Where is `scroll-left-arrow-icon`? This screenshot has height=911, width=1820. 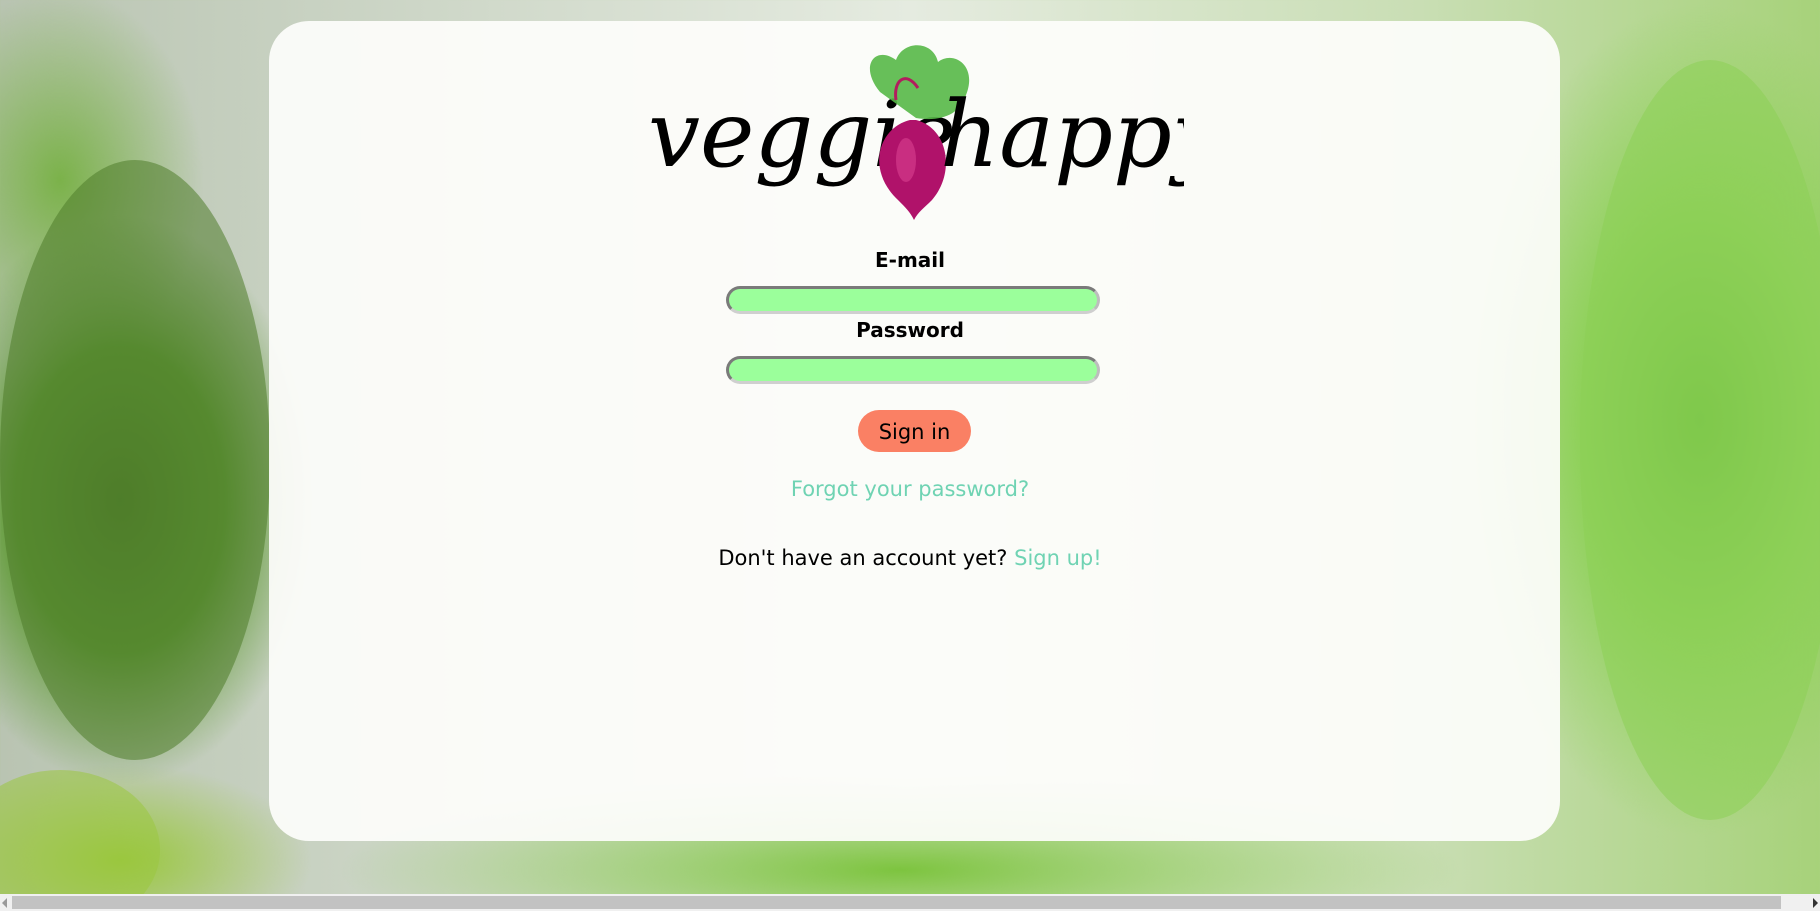 scroll-left-arrow-icon is located at coordinates (4, 903).